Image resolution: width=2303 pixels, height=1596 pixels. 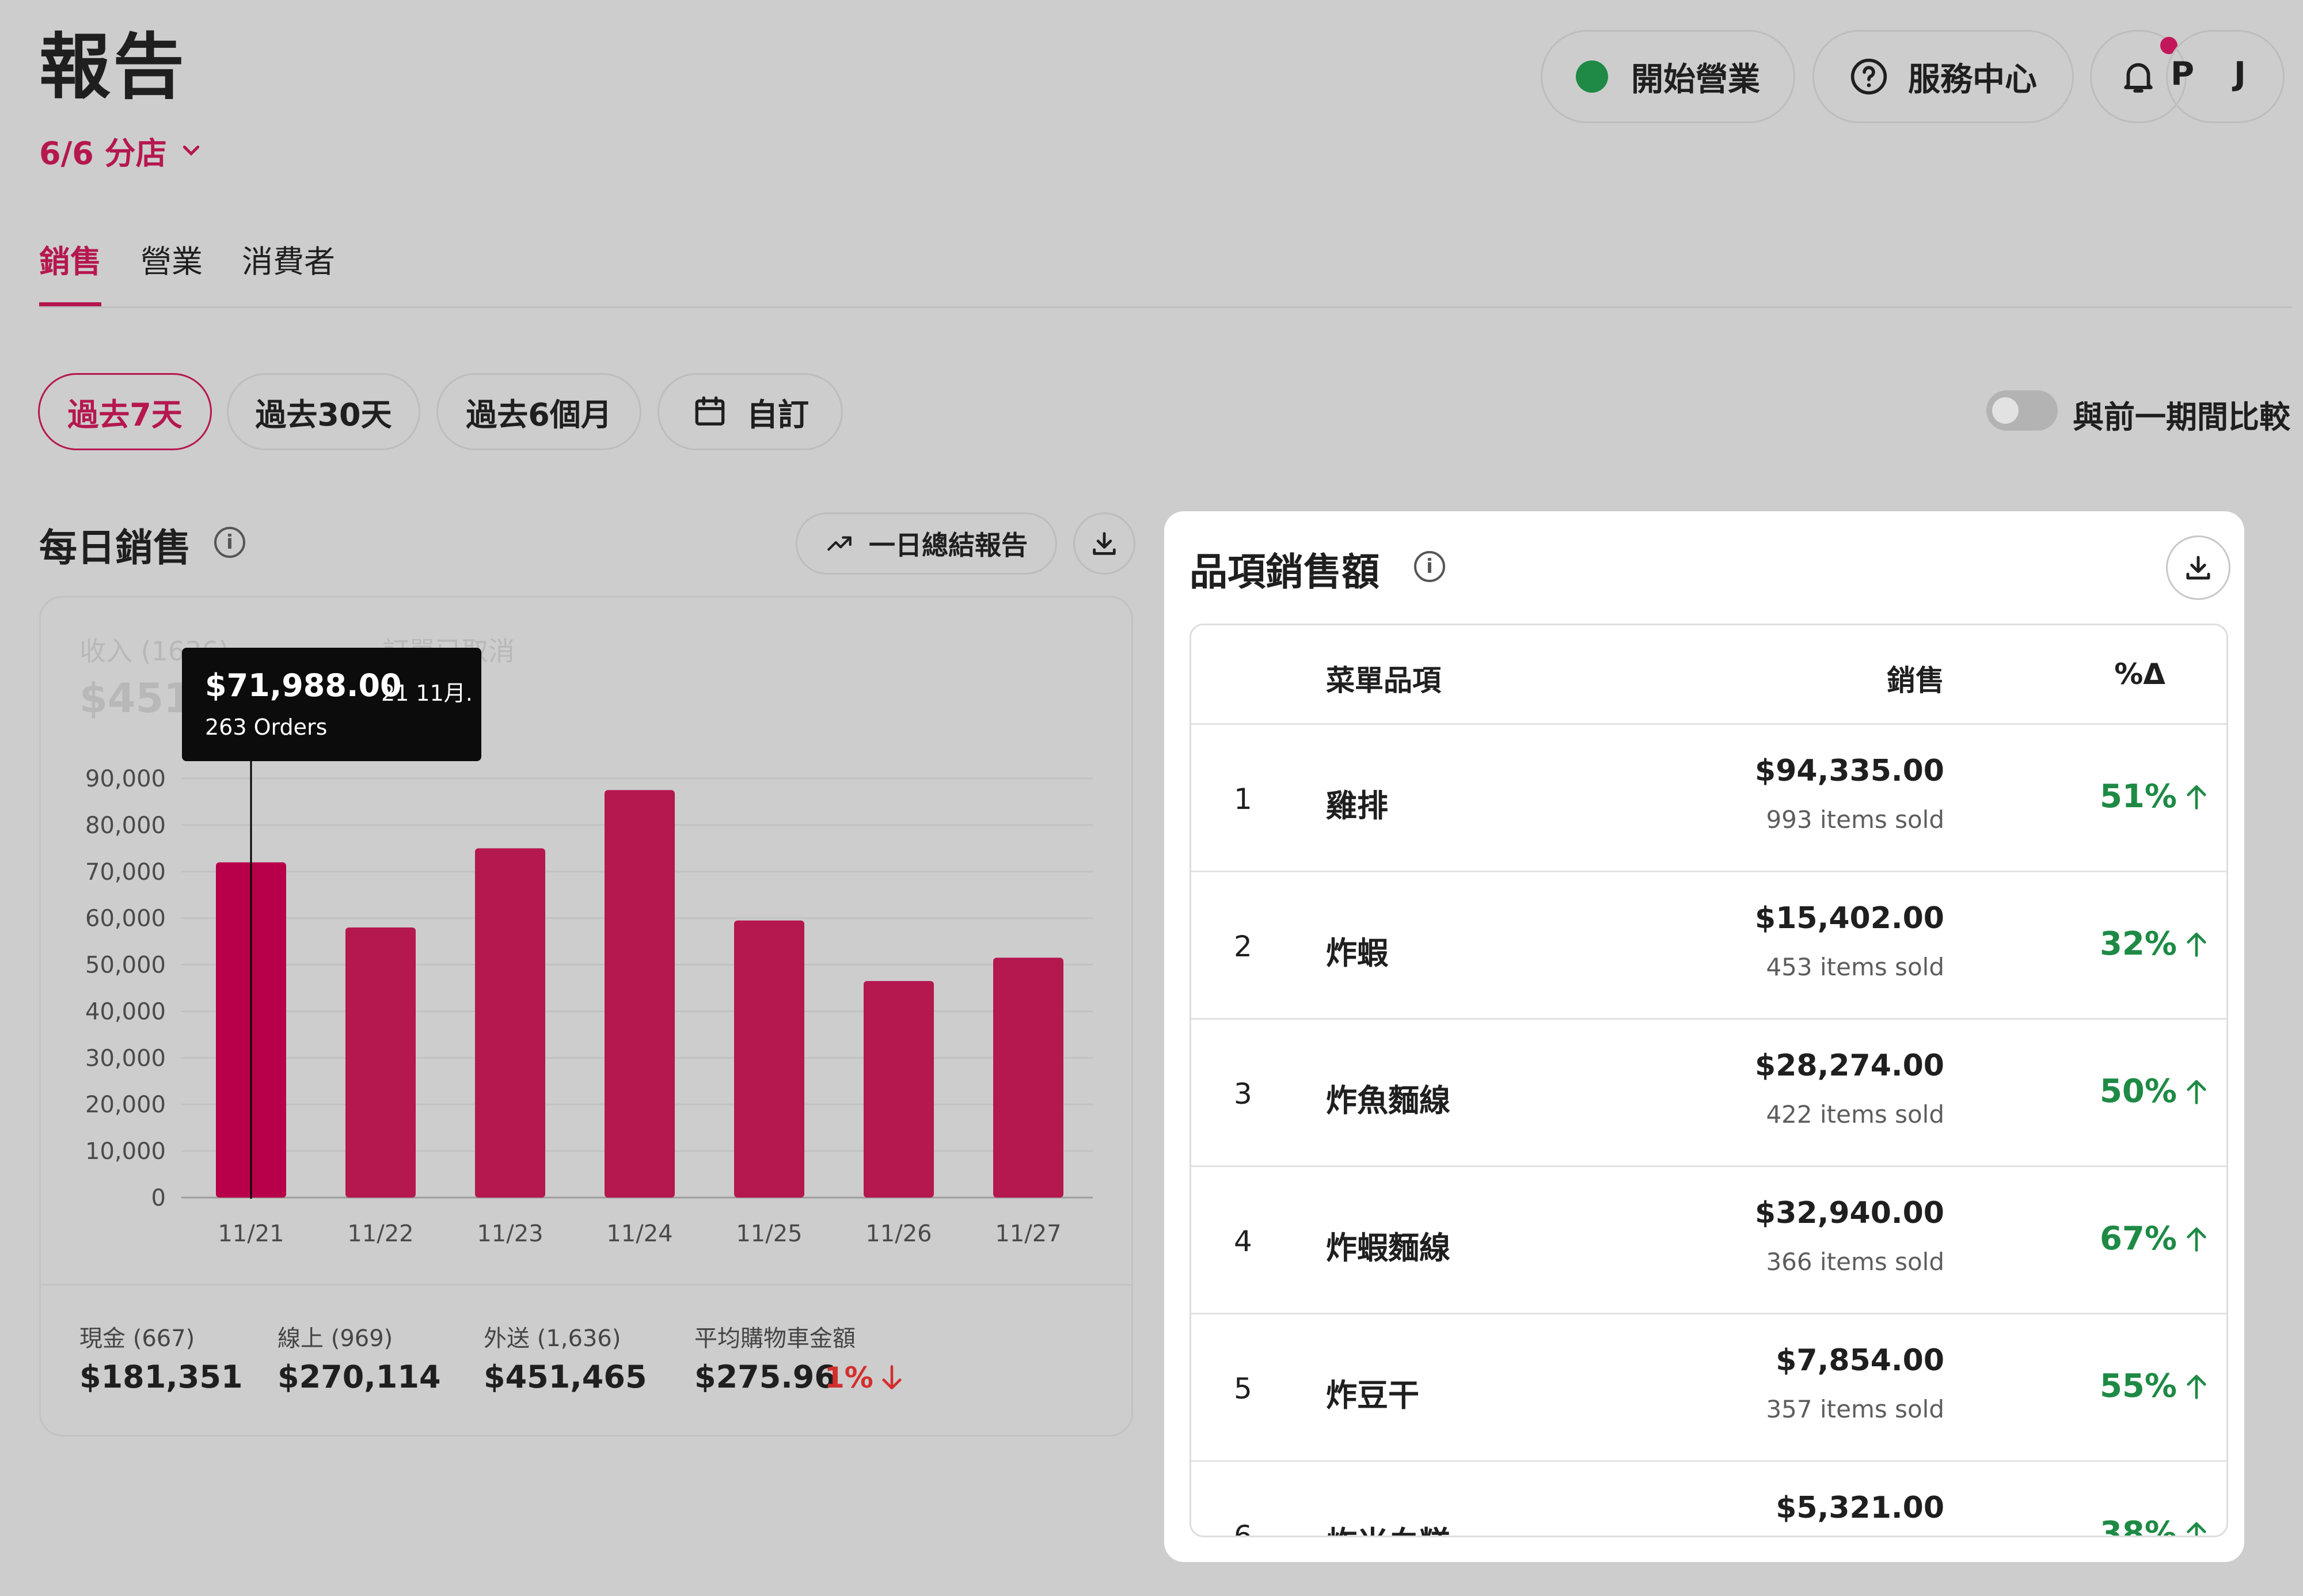 I want to click on avg-cart-delta: 1%, so click(x=864, y=1377).